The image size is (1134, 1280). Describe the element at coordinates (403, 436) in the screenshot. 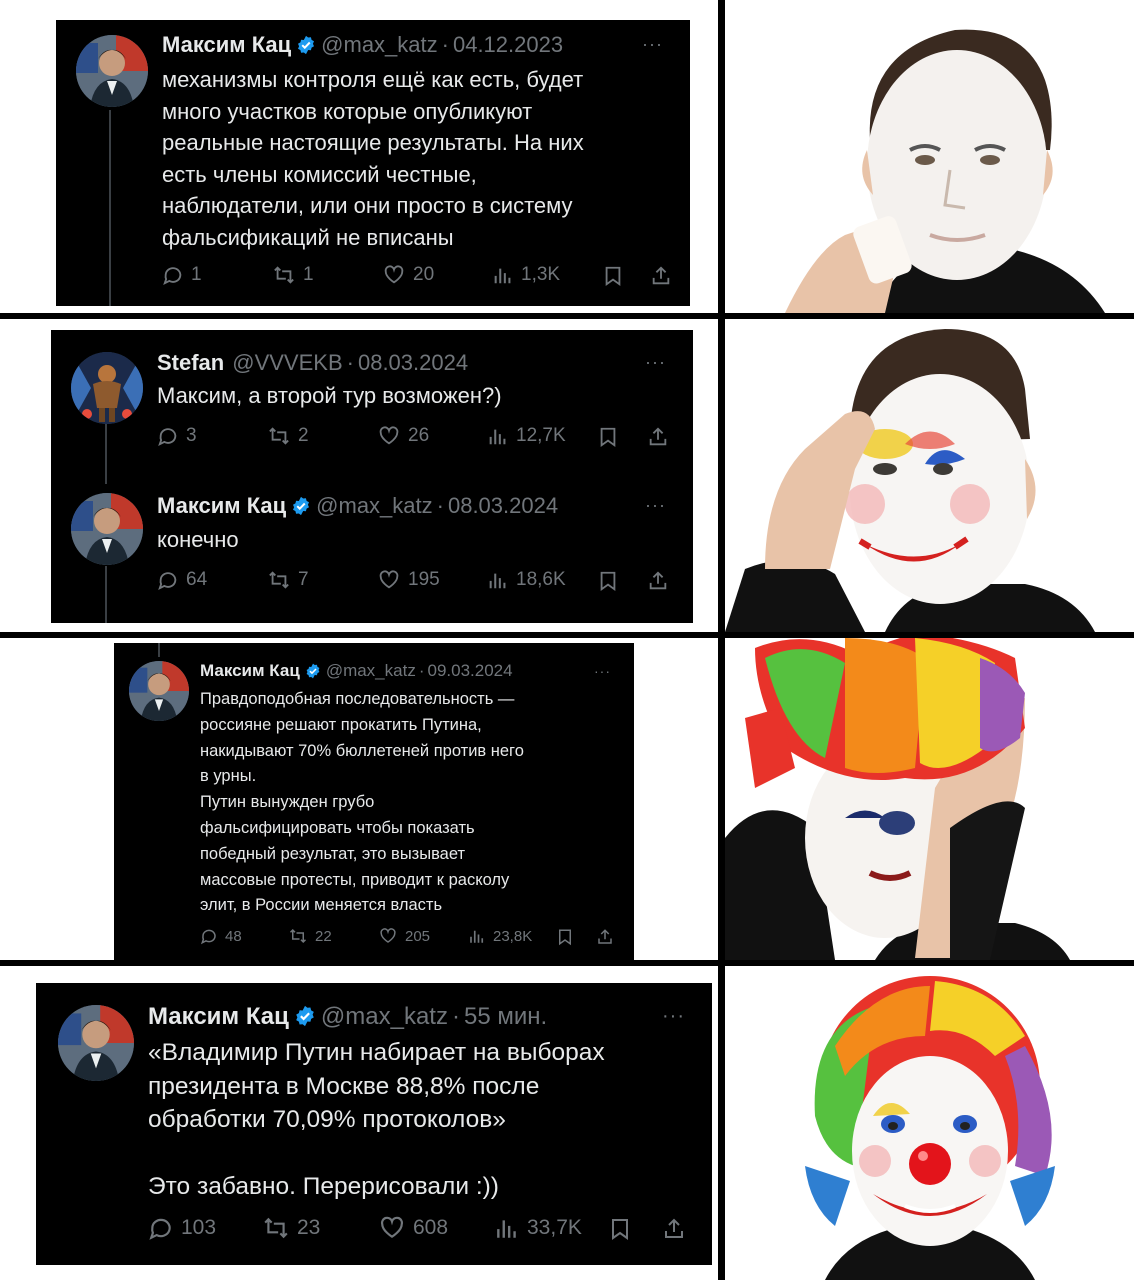

I see `like-button: 26` at that location.